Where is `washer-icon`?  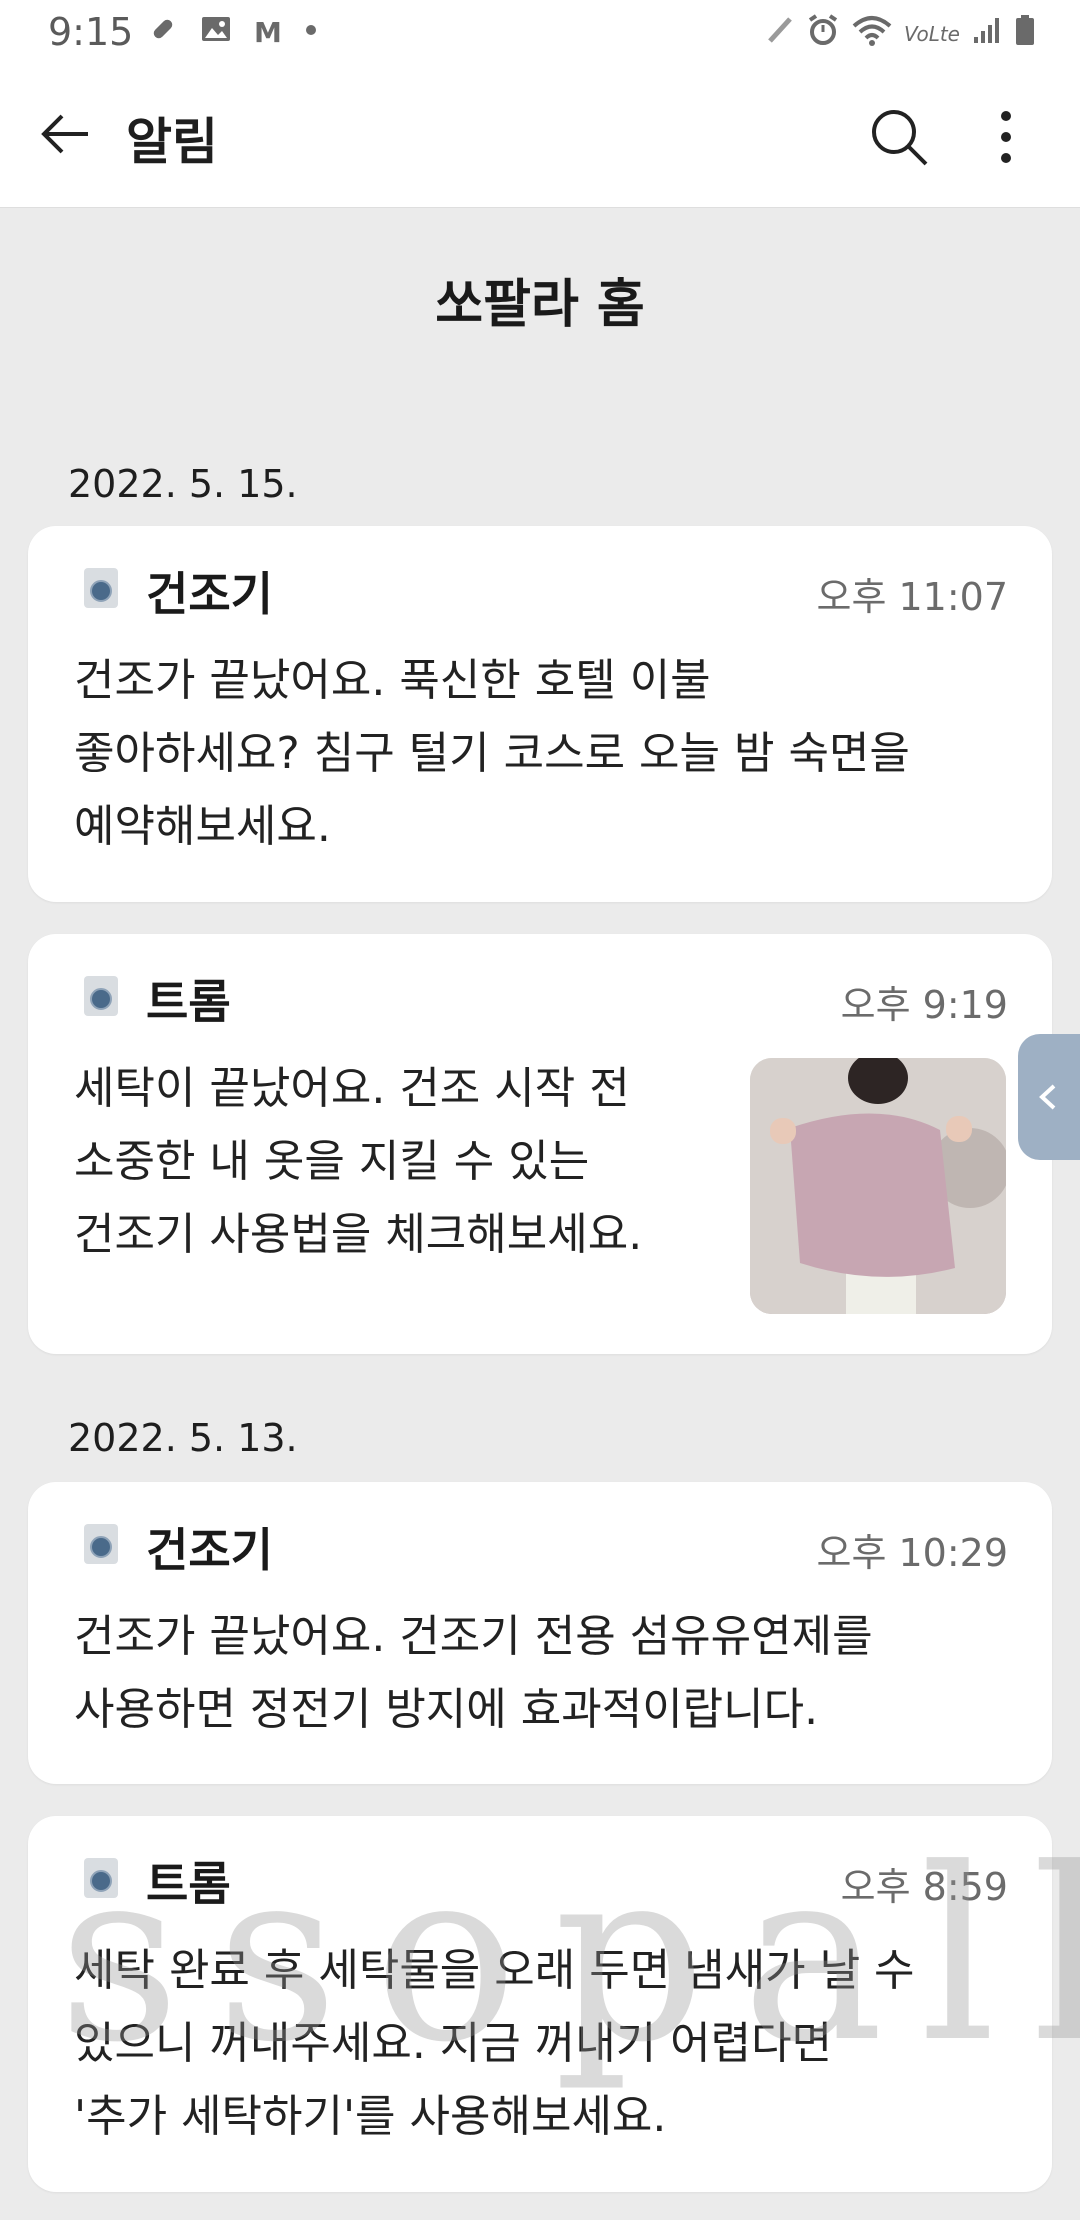 washer-icon is located at coordinates (101, 996).